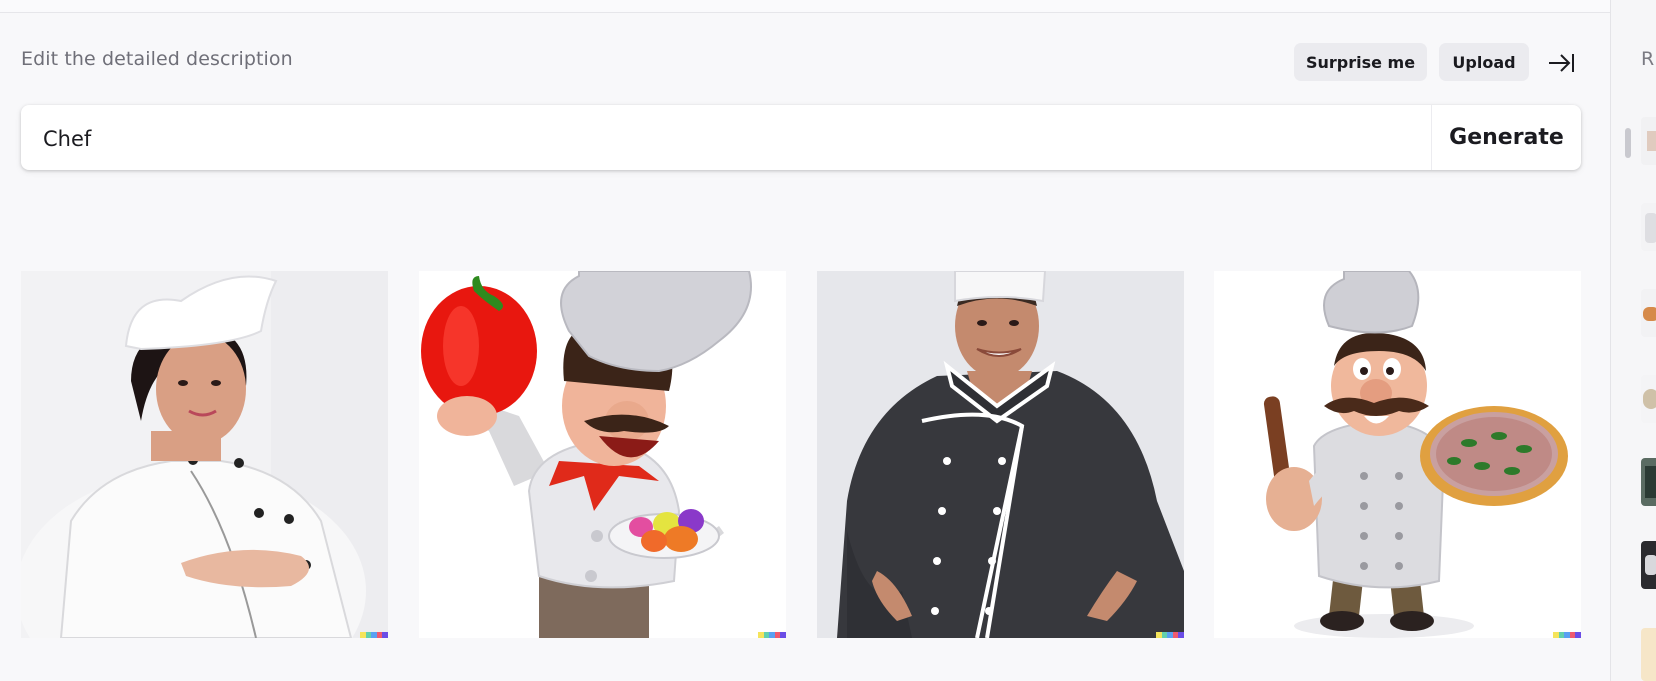 This screenshot has height=681, width=1656. What do you see at coordinates (805, 6) in the screenshot?
I see `top-divider` at bounding box center [805, 6].